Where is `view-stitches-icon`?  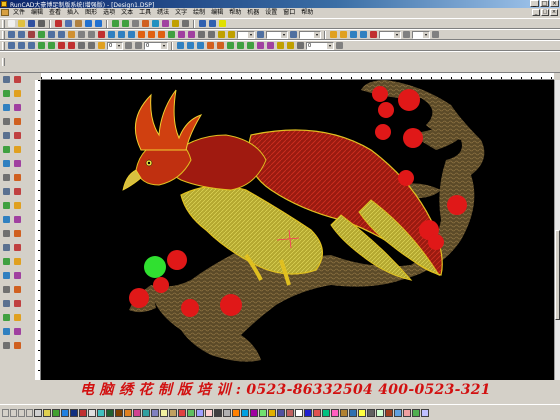 view-stitches-icon is located at coordinates (180, 45).